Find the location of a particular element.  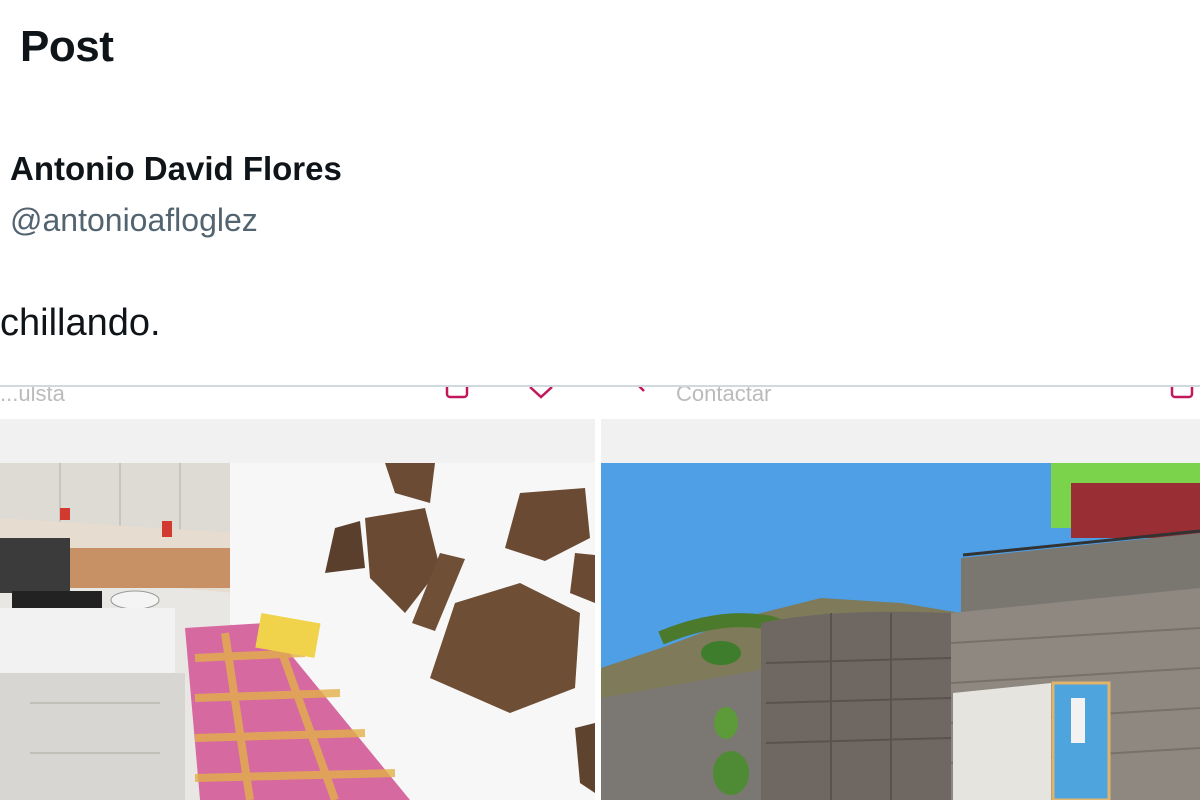

embed-toolbar: ...ulsta Contactar is located at coordinates (600, 403).